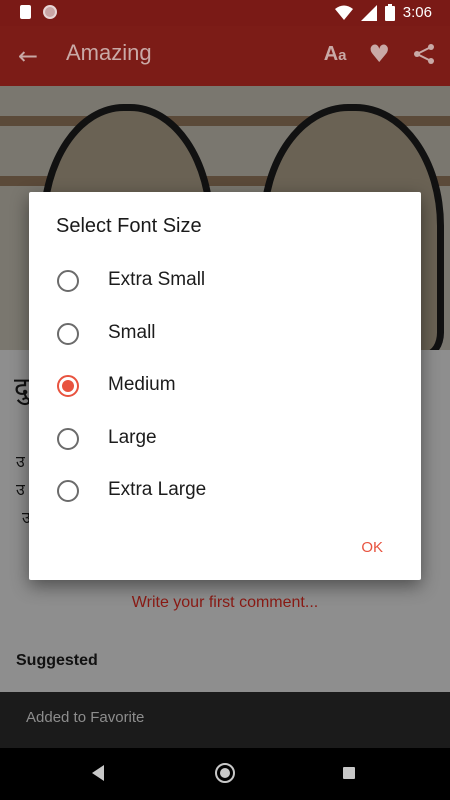 Image resolution: width=450 pixels, height=800 pixels. What do you see at coordinates (424, 54) in the screenshot?
I see `share-icon` at bounding box center [424, 54].